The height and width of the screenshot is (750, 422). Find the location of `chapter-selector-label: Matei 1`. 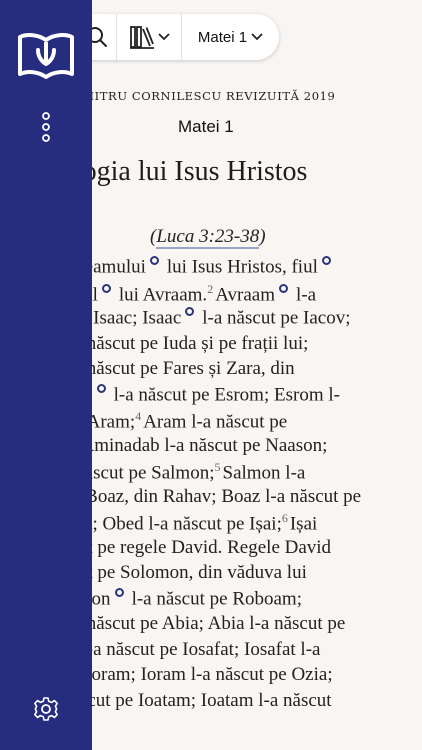

chapter-selector-label: Matei 1 is located at coordinates (222, 37).